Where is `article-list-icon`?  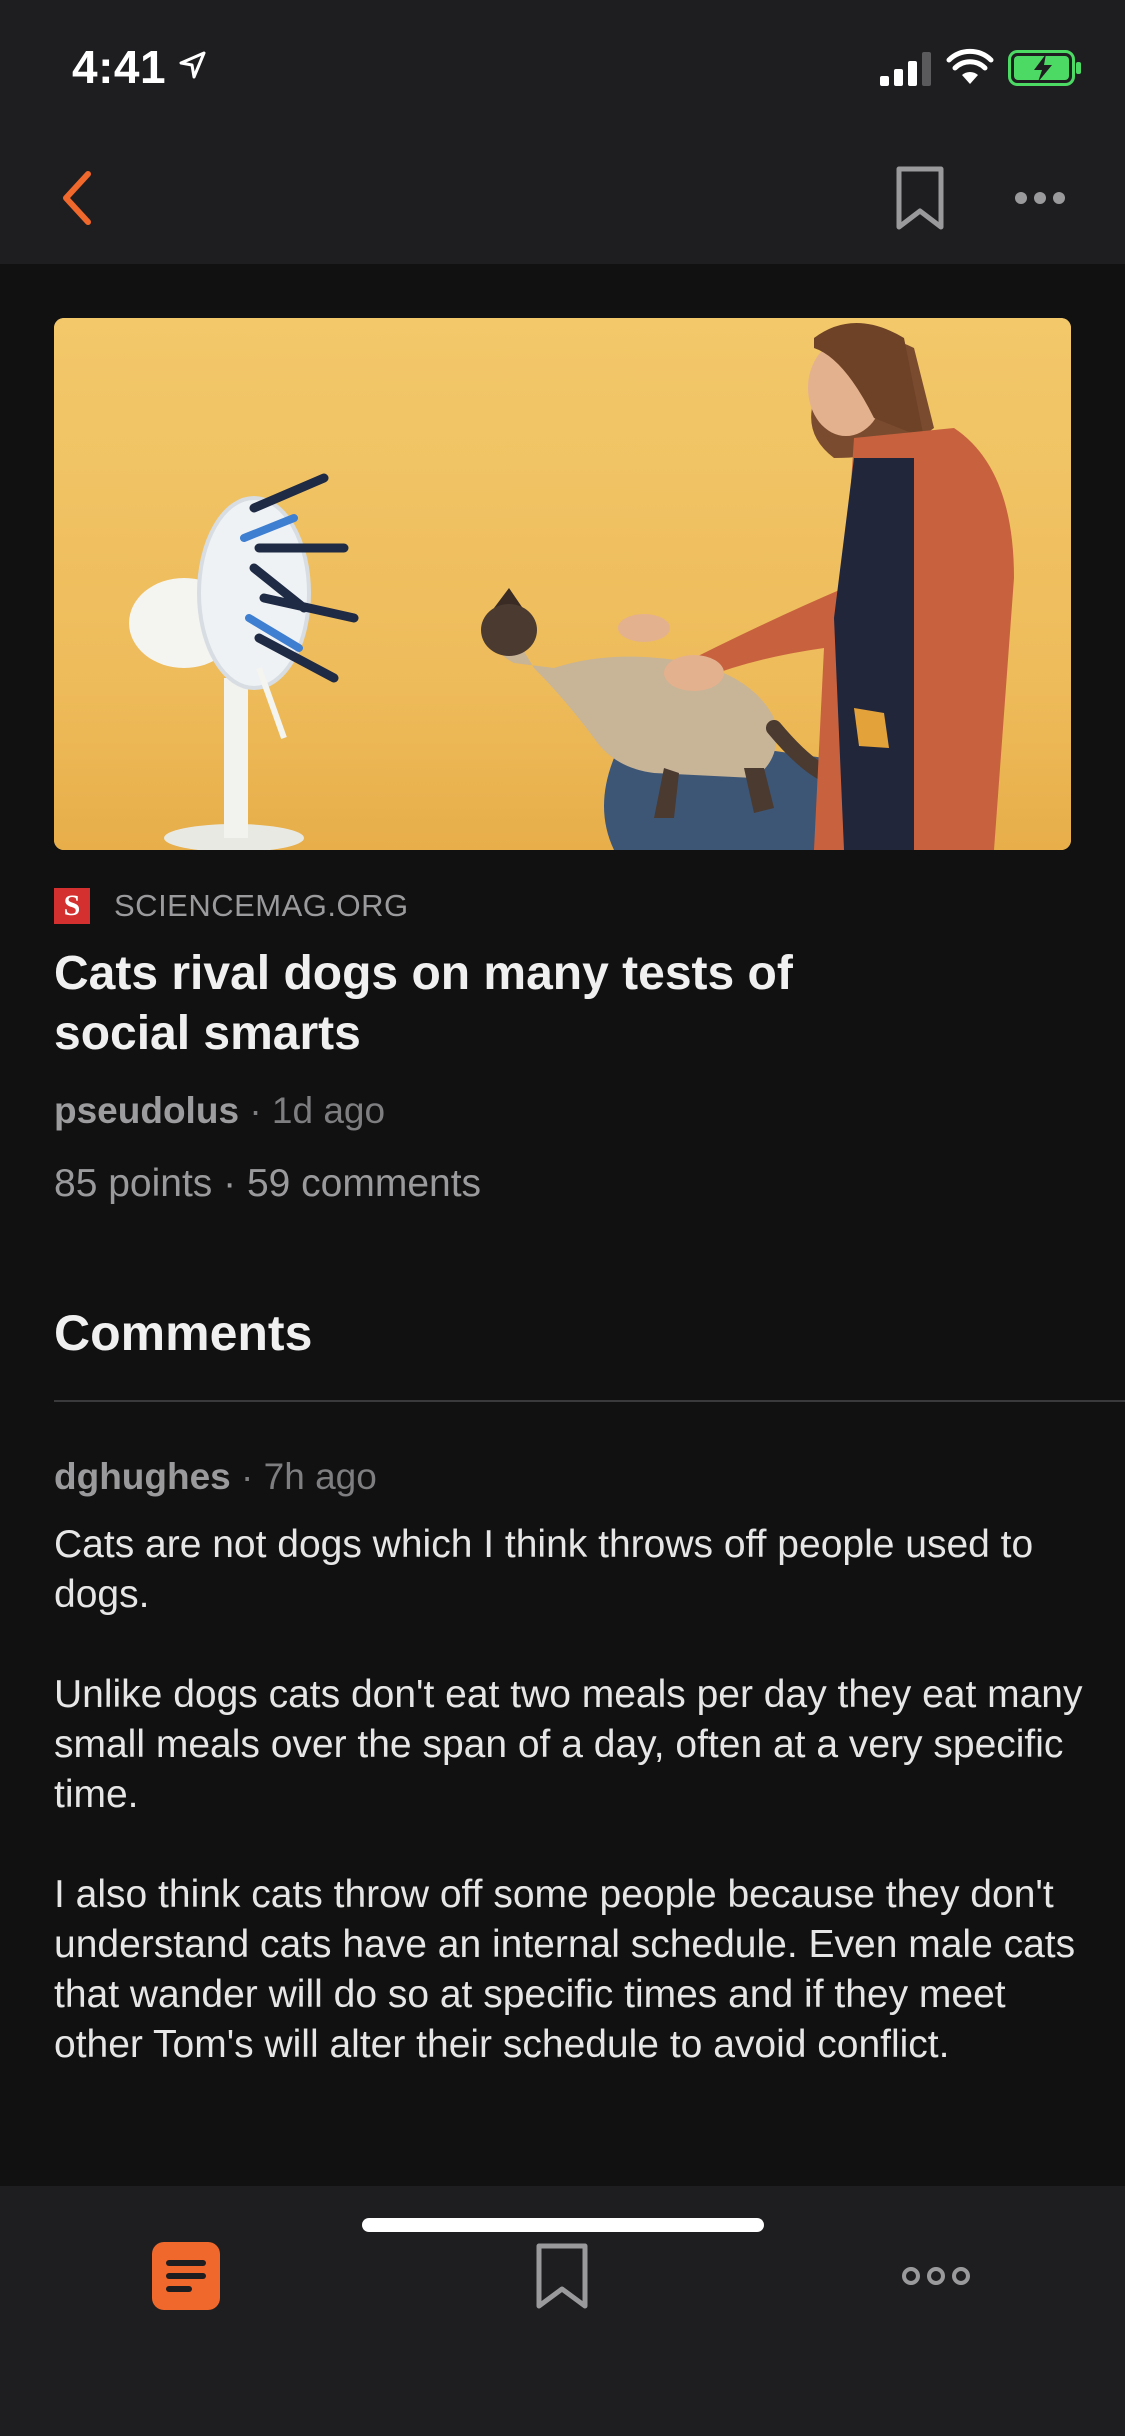 article-list-icon is located at coordinates (186, 2276).